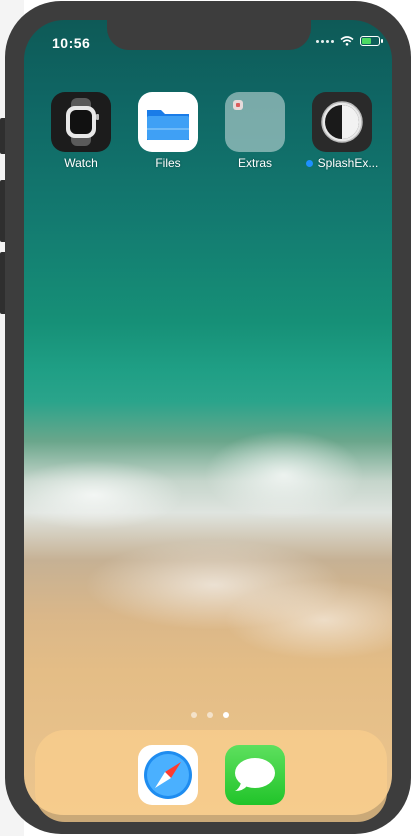 This screenshot has height=836, width=416. What do you see at coordinates (309, 164) in the screenshot?
I see `new-app-indicator` at bounding box center [309, 164].